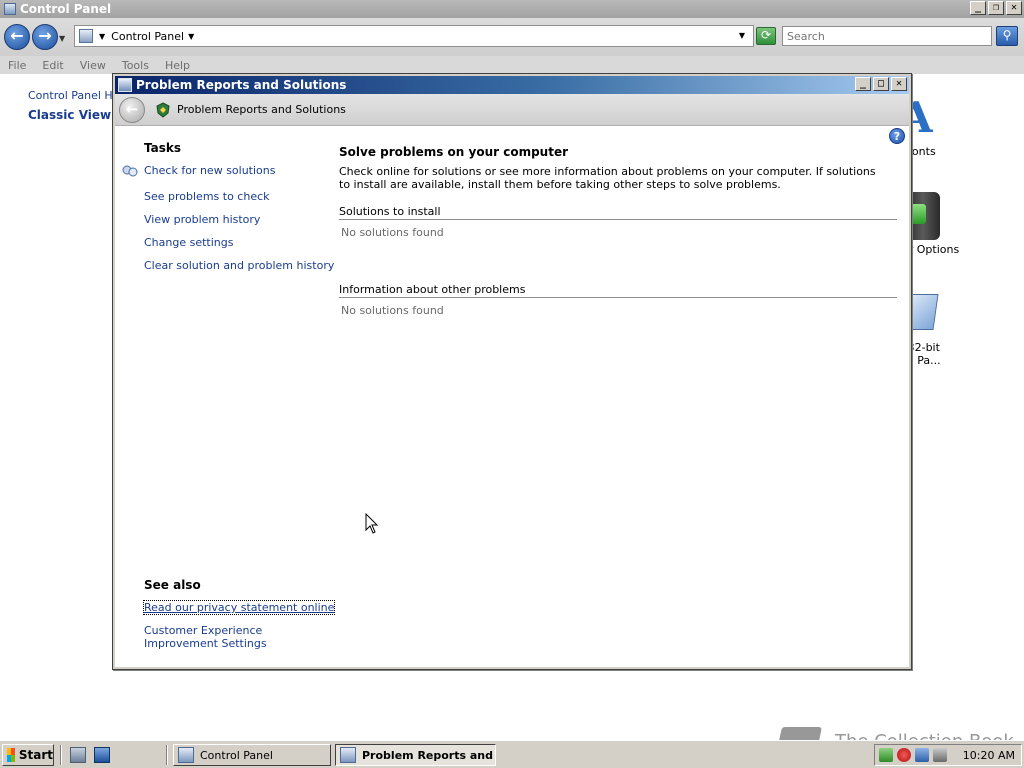  What do you see at coordinates (86, 36) in the screenshot?
I see `control-panel-address-icon` at bounding box center [86, 36].